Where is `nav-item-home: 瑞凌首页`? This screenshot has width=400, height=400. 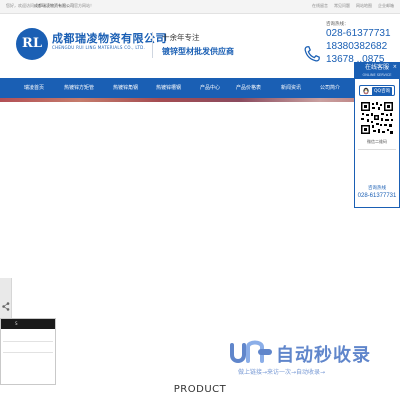 nav-item-home: 瑞凌首页 is located at coordinates (34, 88).